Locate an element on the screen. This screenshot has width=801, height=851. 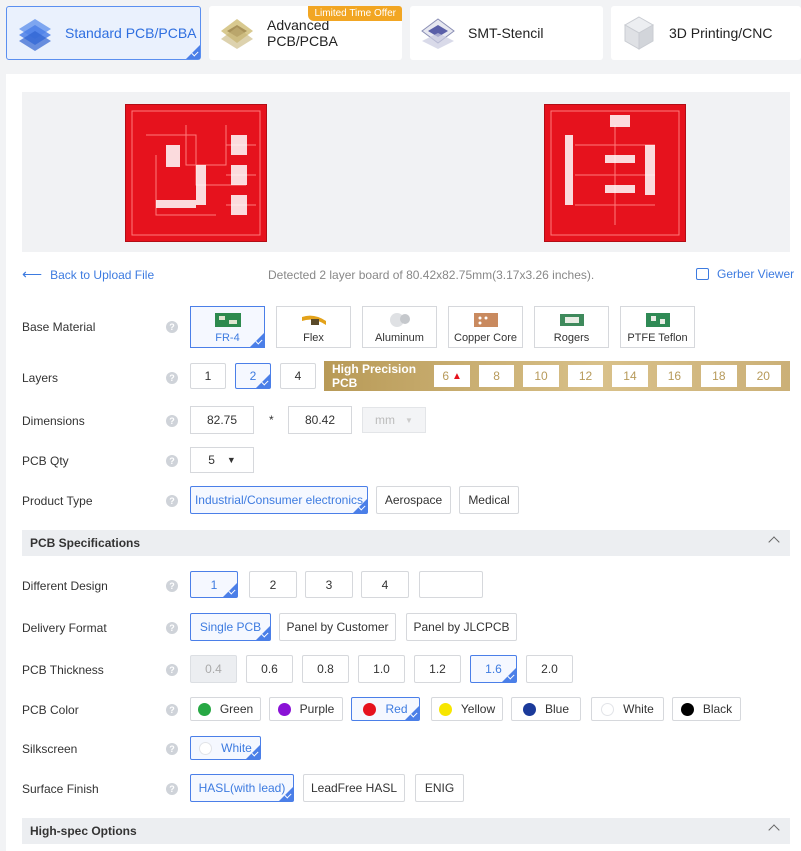
material-aluminum: Aluminum is located at coordinates (399, 327).